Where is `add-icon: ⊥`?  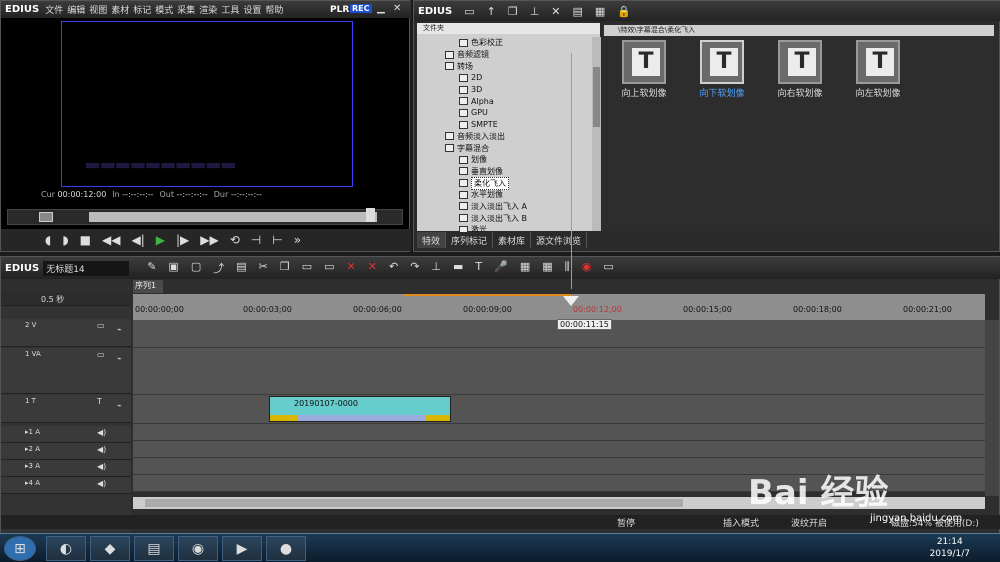
add-icon: ⊥ is located at coordinates (535, 11).